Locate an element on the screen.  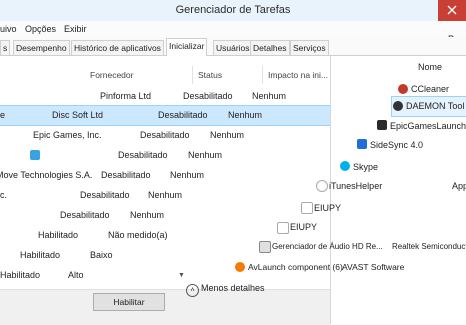
publisher-cell: c. is located at coordinates (4, 195).